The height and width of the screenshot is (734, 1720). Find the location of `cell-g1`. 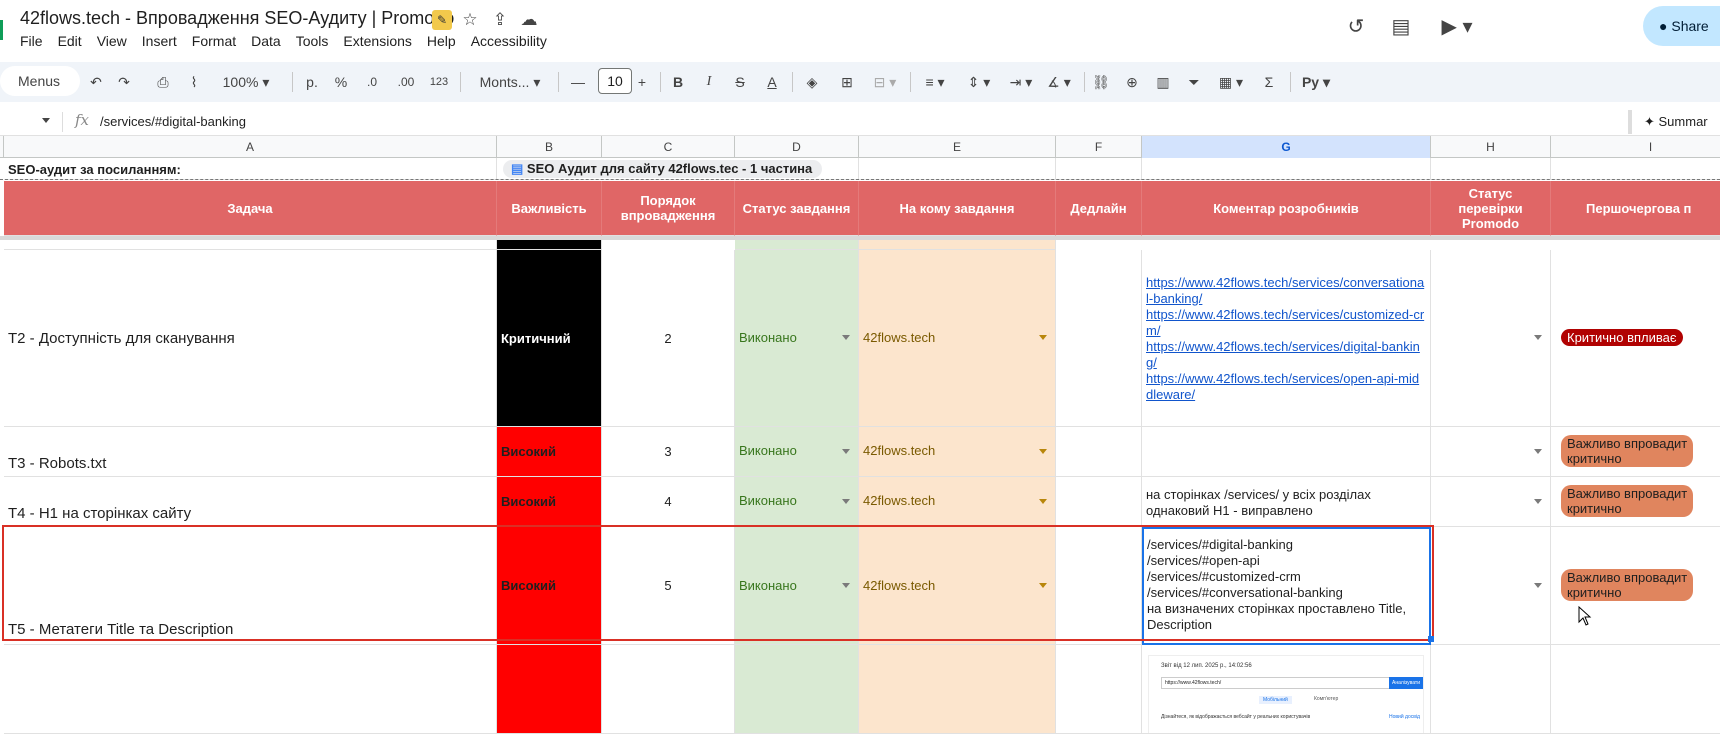

cell-g1 is located at coordinates (1286, 169).